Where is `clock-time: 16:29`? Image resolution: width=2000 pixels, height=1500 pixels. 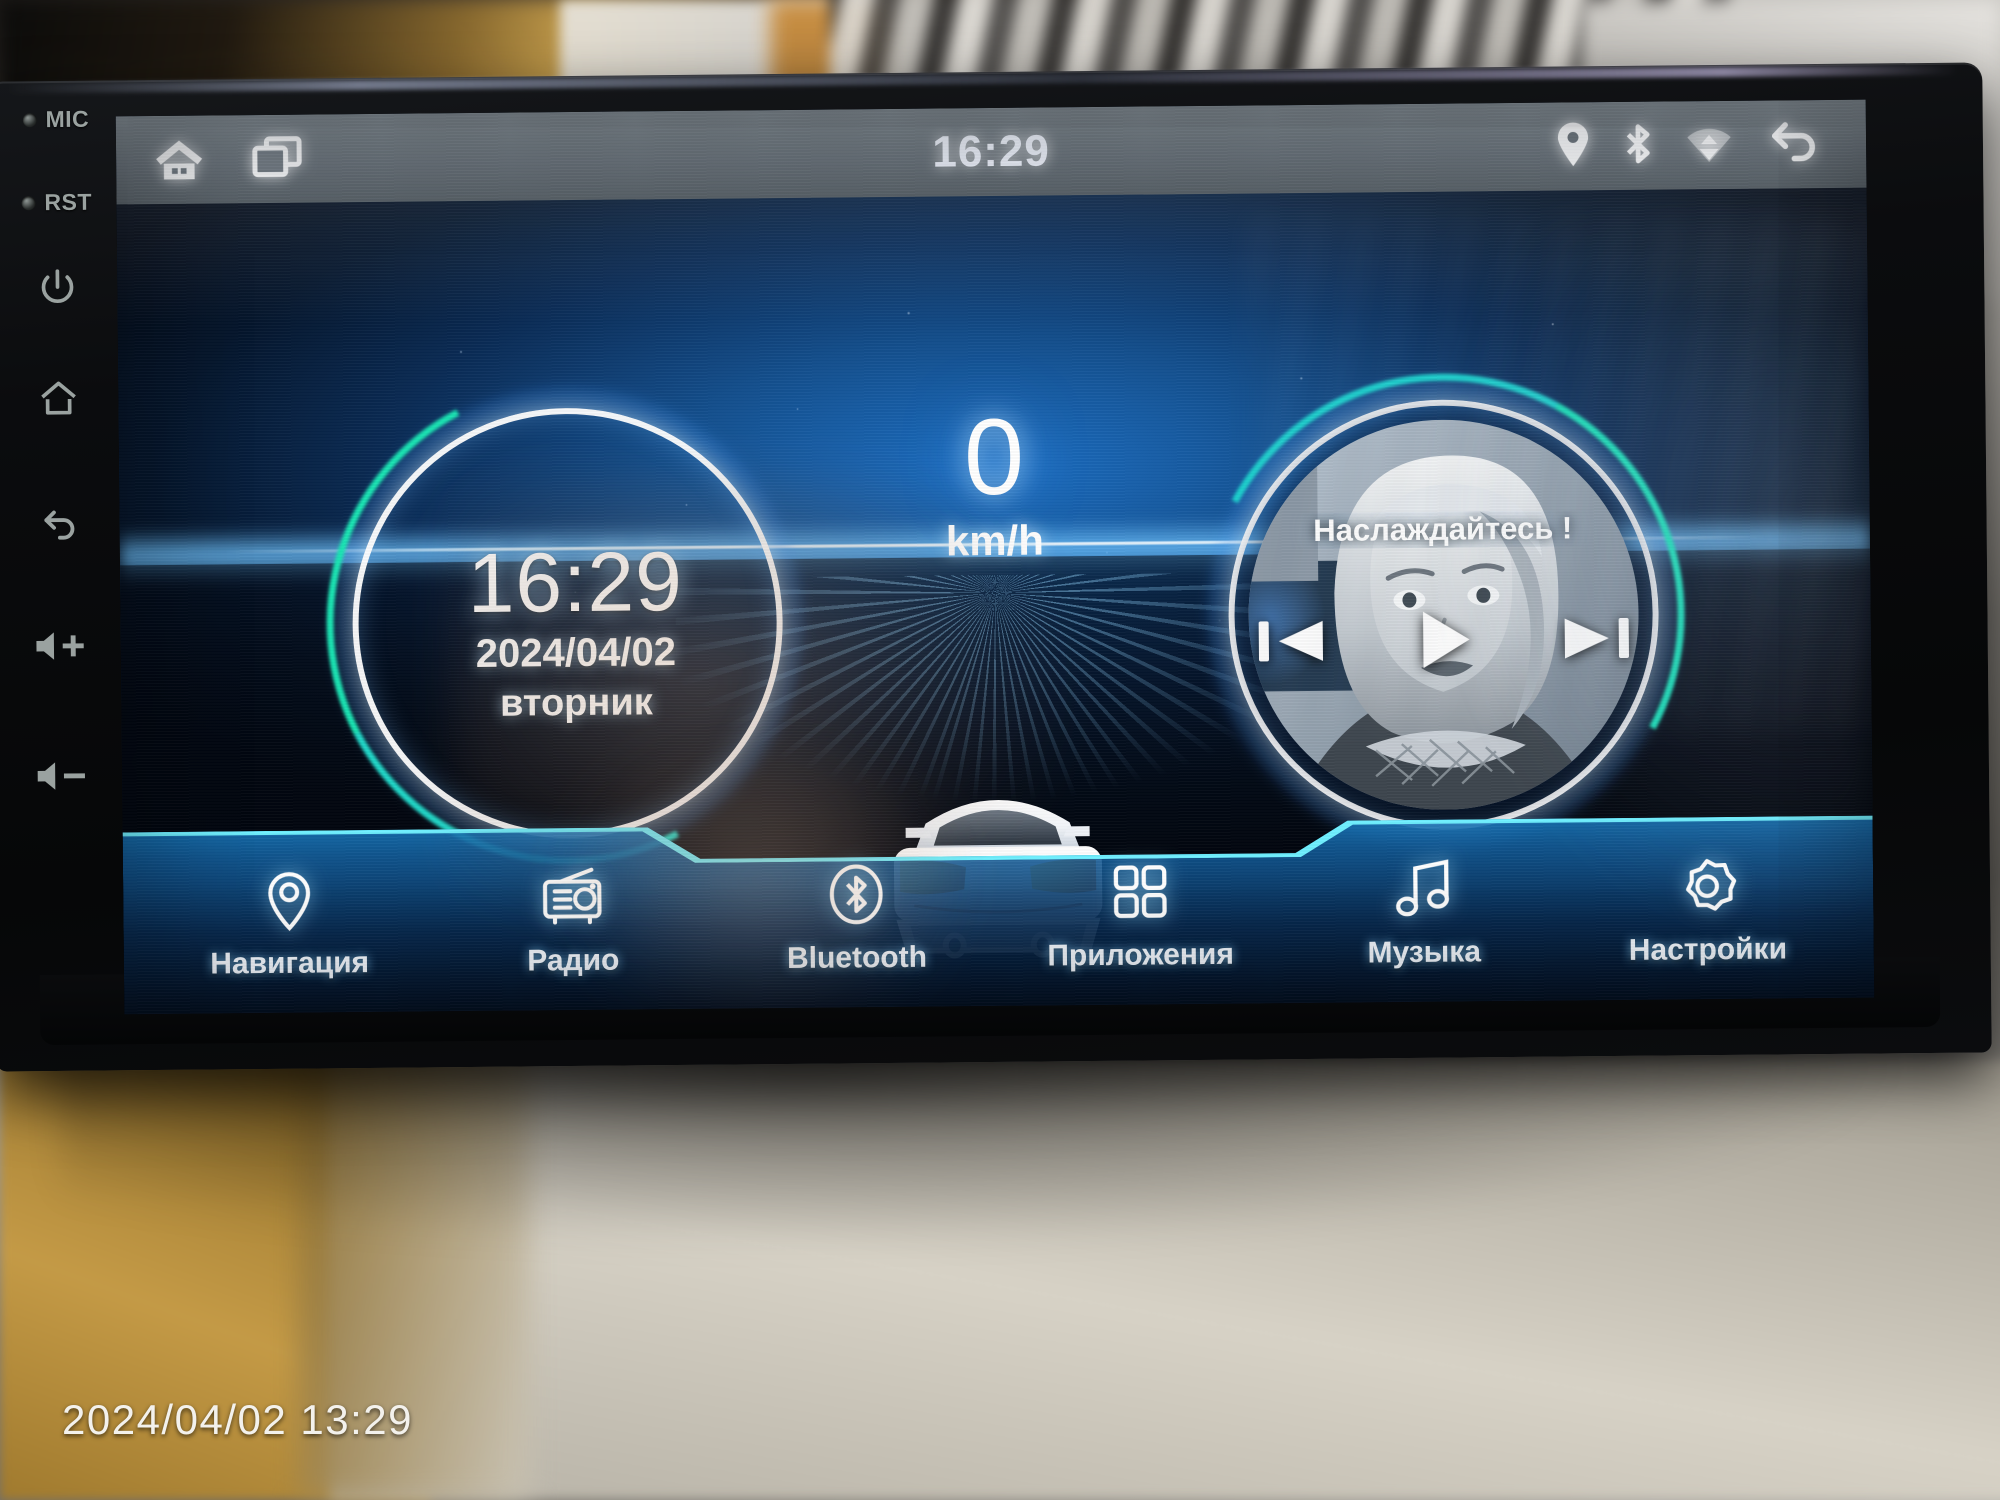 clock-time: 16:29 is located at coordinates (575, 582).